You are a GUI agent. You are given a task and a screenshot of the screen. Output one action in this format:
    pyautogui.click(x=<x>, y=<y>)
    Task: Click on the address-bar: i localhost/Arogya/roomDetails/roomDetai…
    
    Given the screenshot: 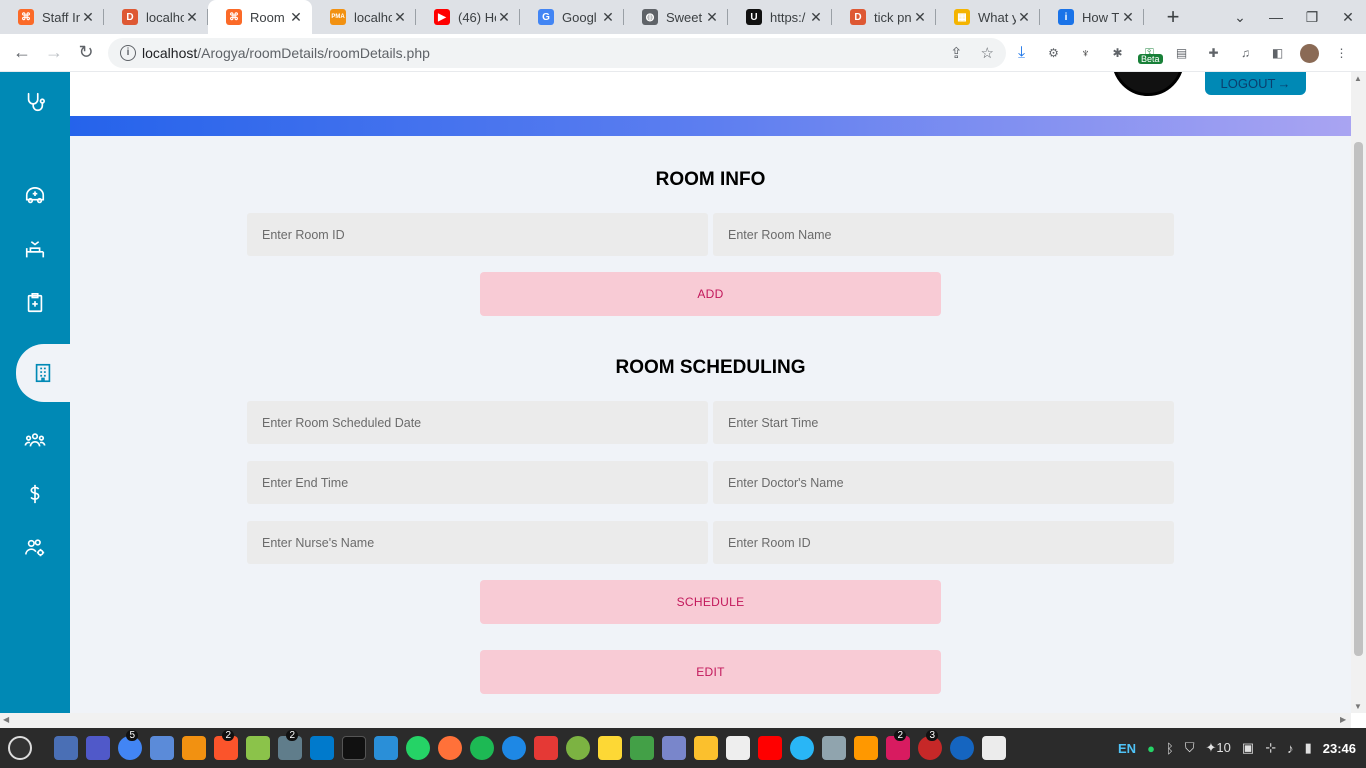 What is the action you would take?
    pyautogui.click(x=557, y=53)
    